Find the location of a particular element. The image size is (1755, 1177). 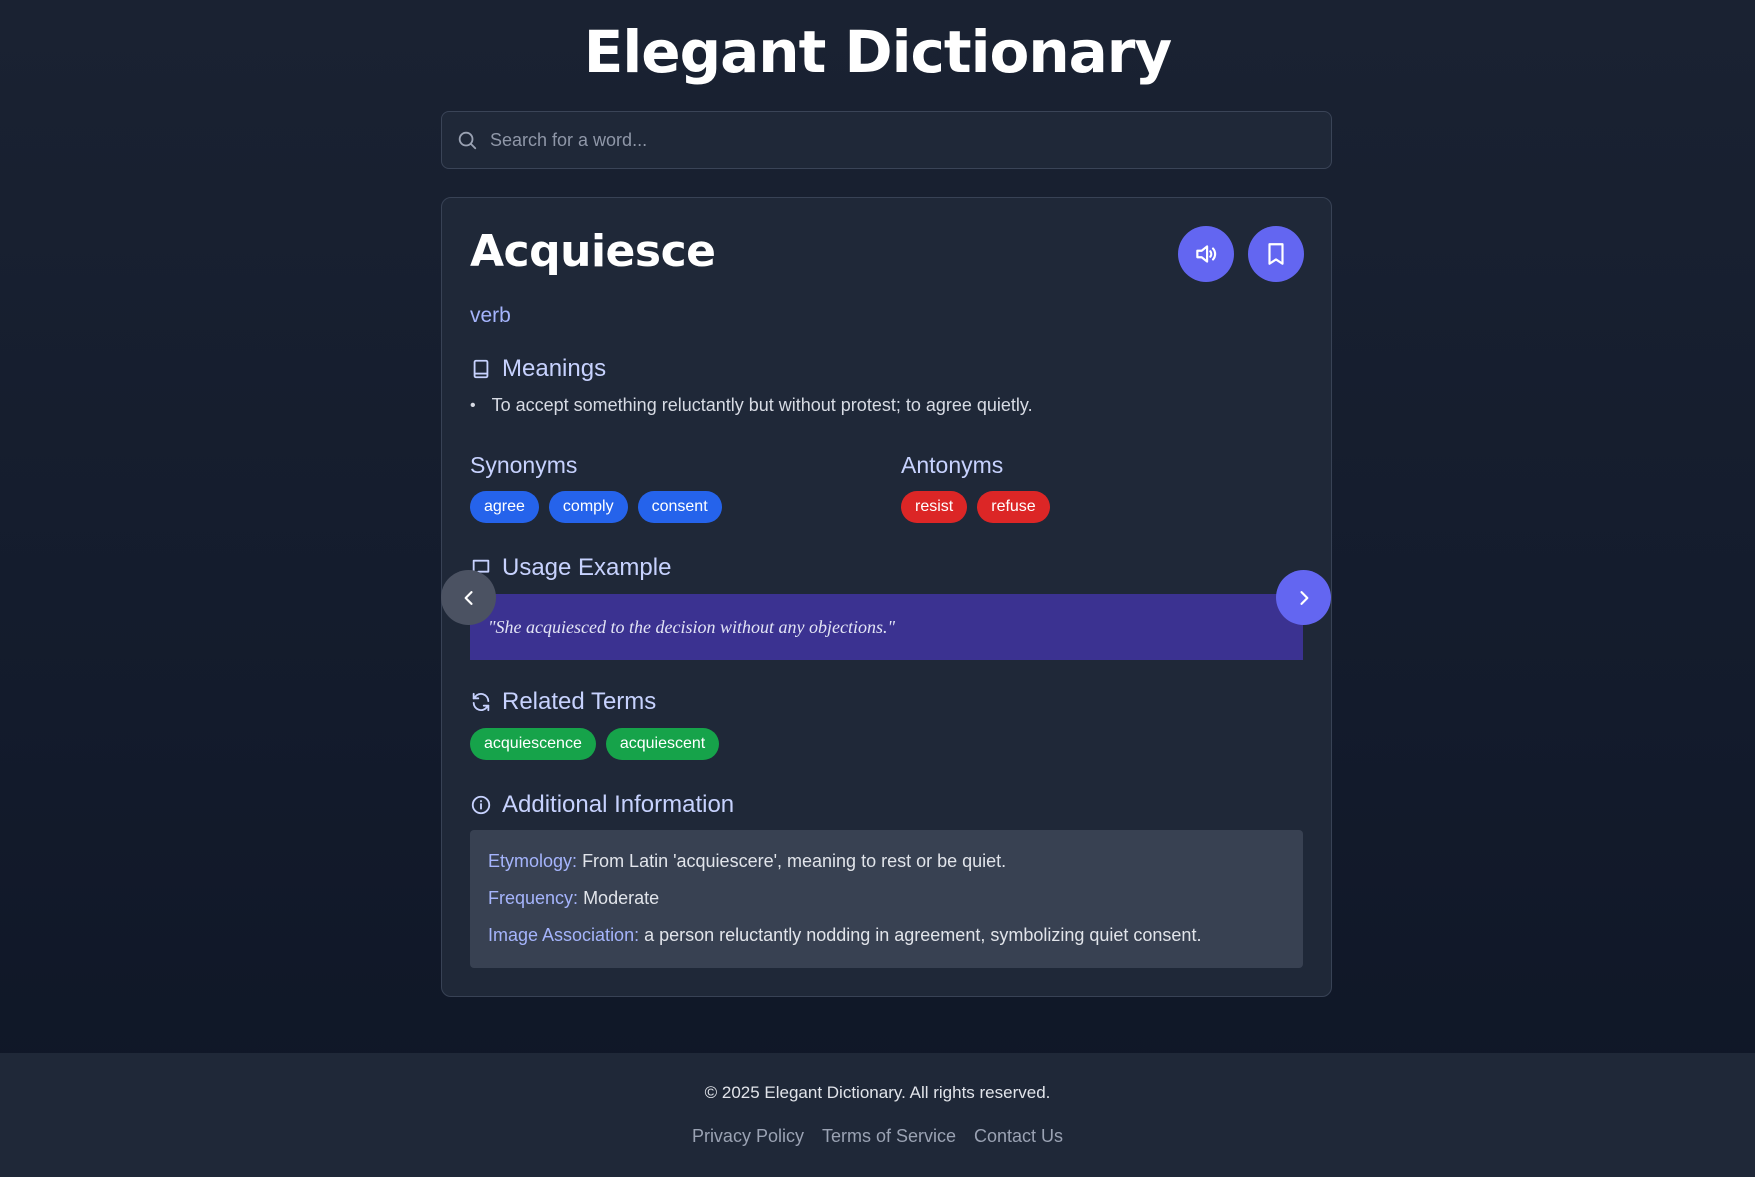

usage-title: Usage Example is located at coordinates (587, 567).